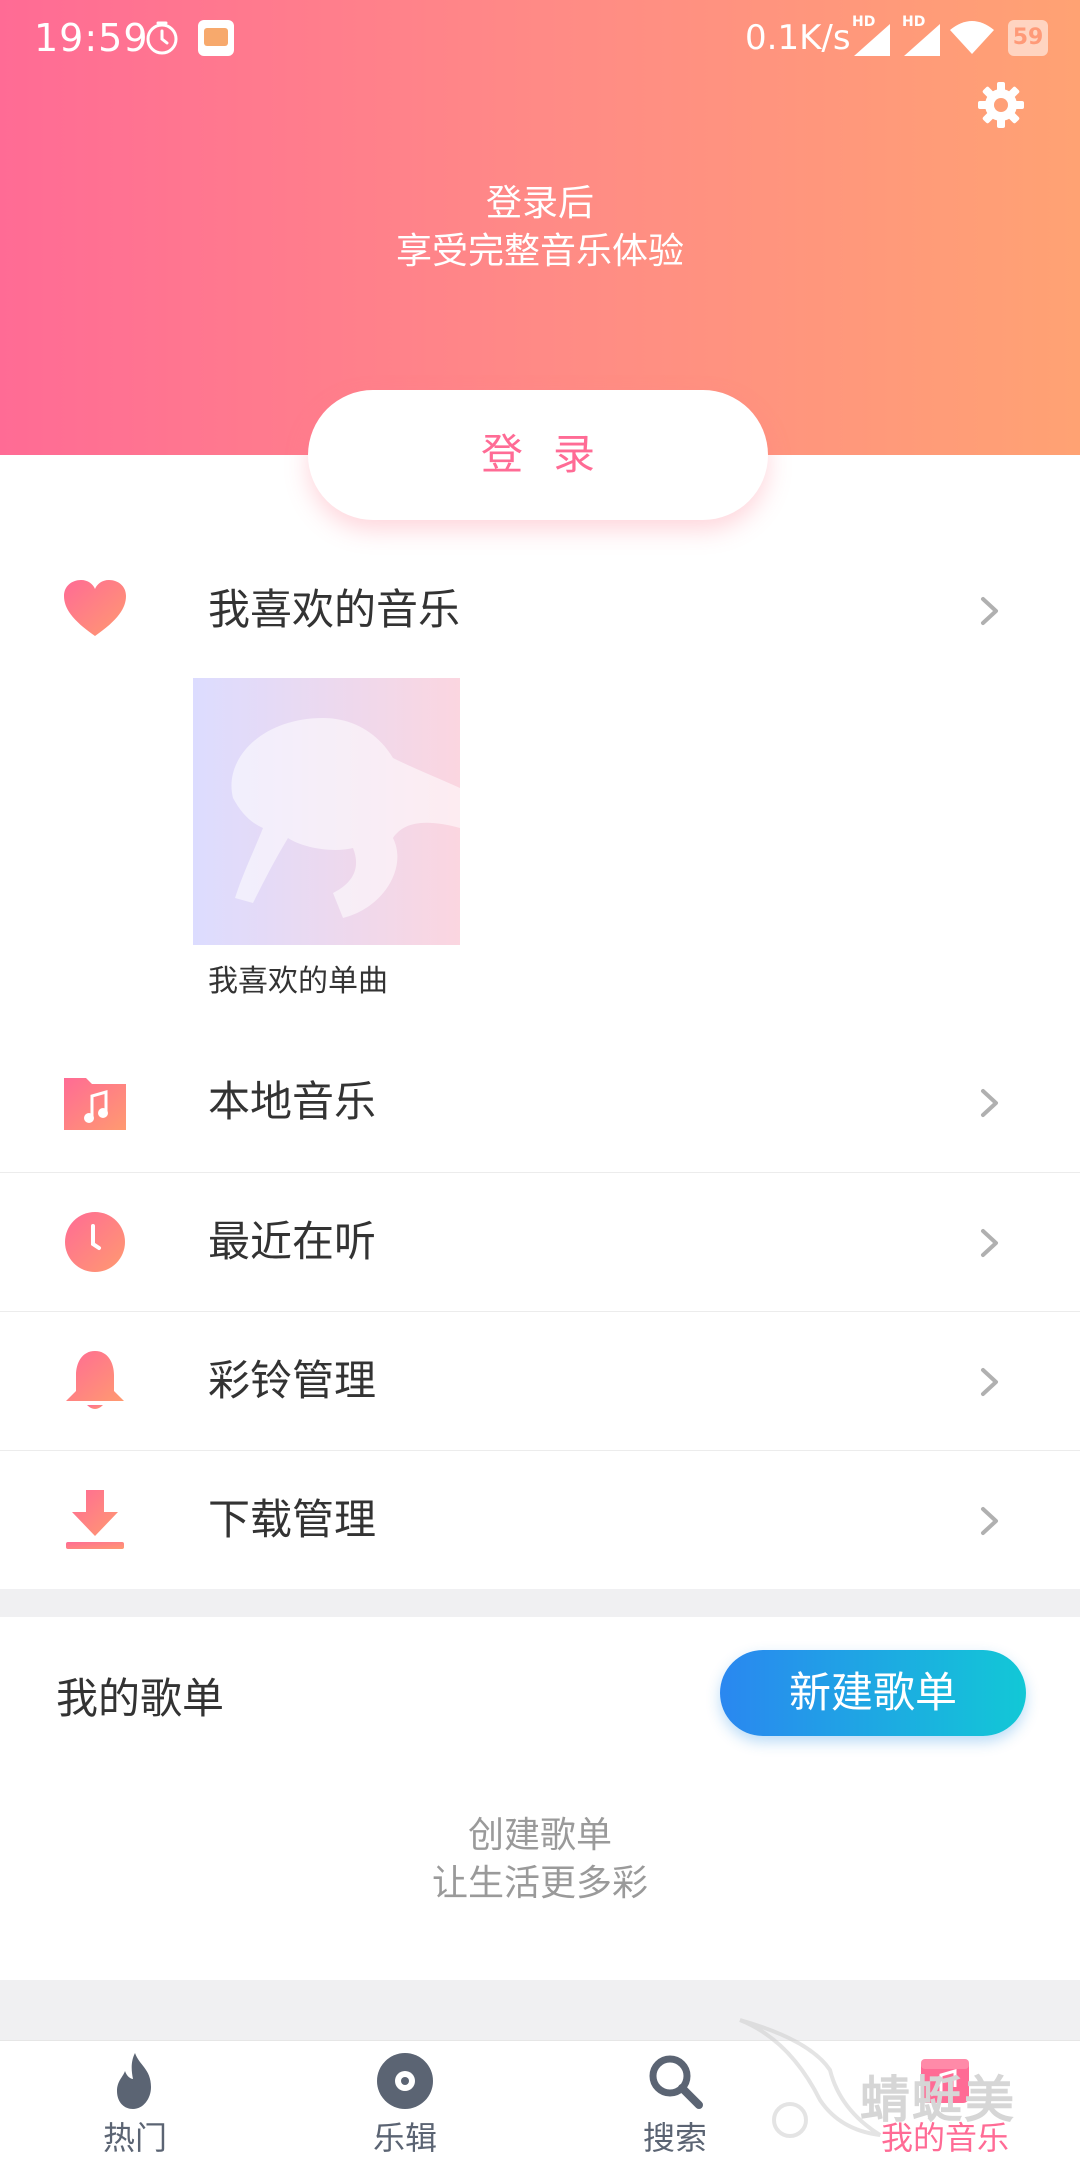 The width and height of the screenshot is (1080, 2161). Describe the element at coordinates (540, 40) in the screenshot. I see `status-bar: 19:59 0.1K/s HD HD 59` at that location.